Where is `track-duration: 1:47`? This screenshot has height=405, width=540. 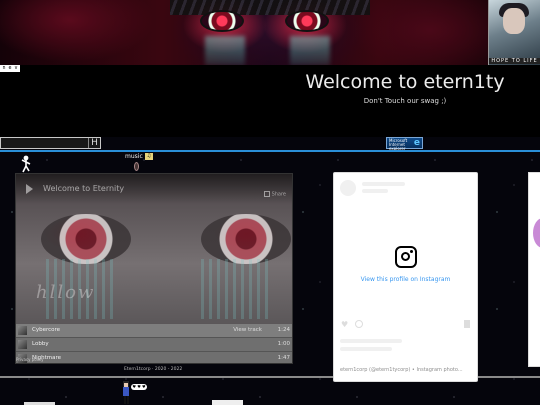 track-duration: 1:47 is located at coordinates (283, 358).